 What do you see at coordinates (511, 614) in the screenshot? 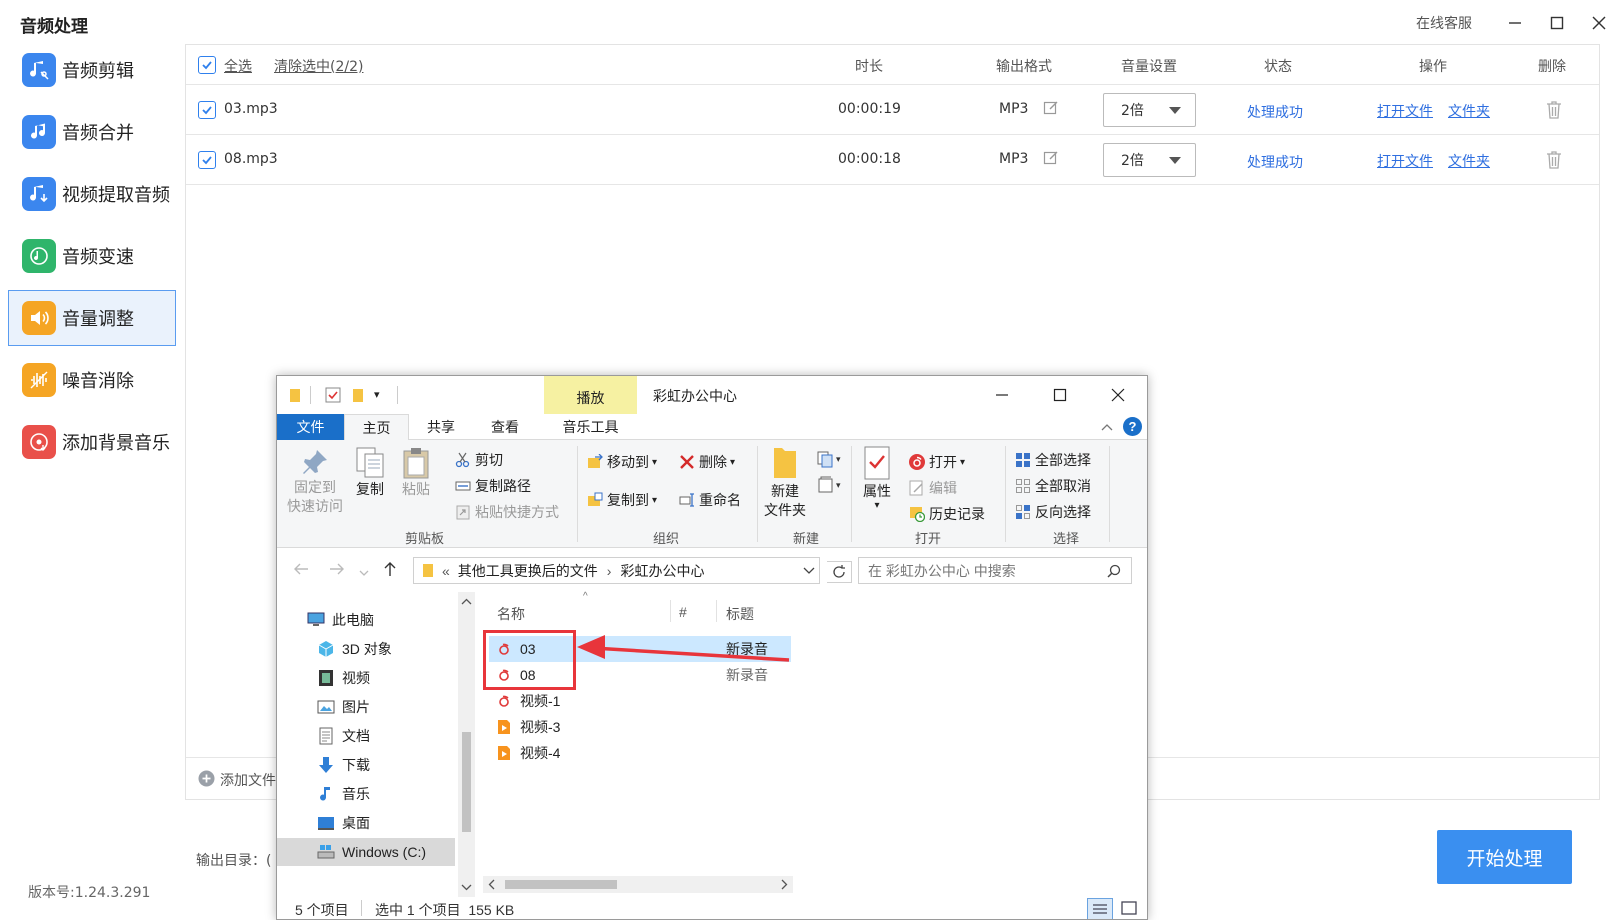
I see `col-name: 名称` at bounding box center [511, 614].